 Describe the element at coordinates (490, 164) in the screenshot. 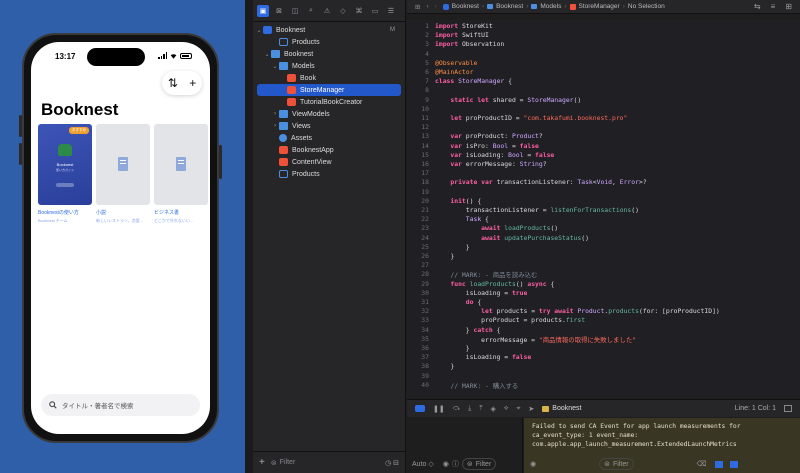

I see `code-line: var errorMessage: String?` at that location.